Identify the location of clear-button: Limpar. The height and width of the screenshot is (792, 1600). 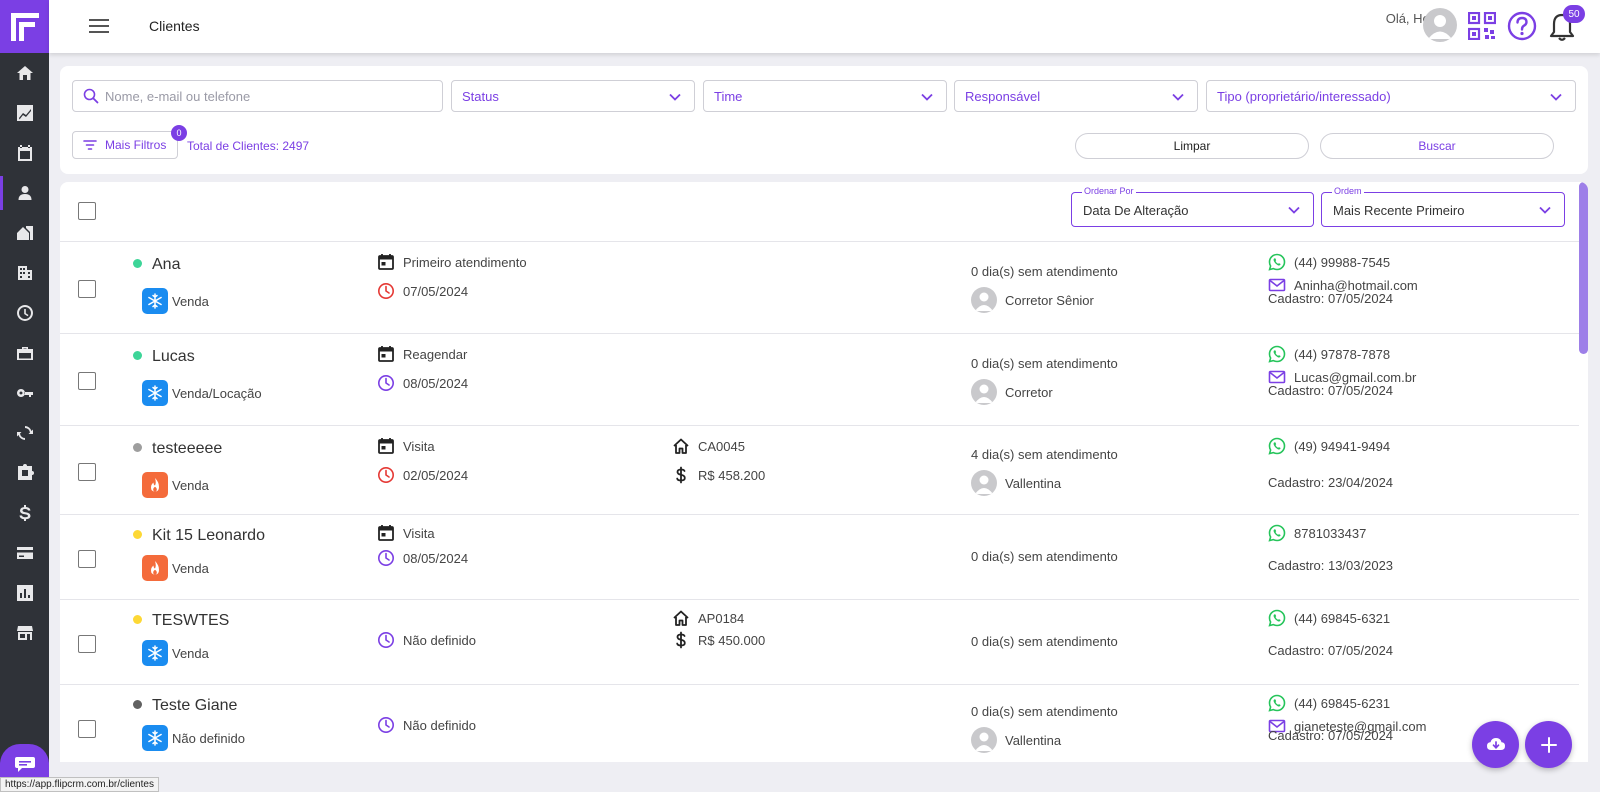
(1192, 146).